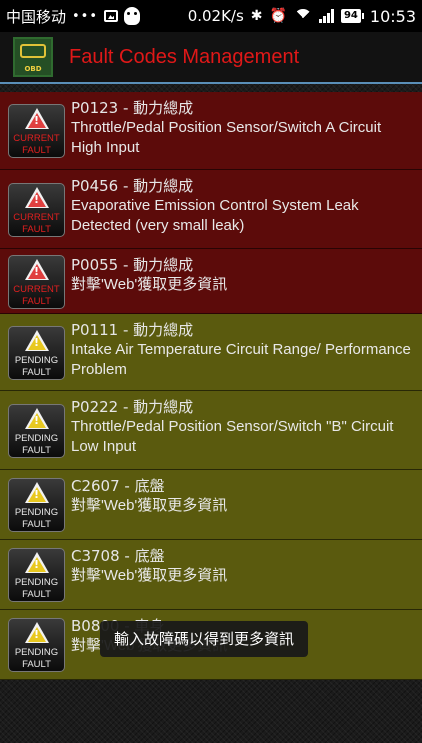 Image resolution: width=422 pixels, height=743 pixels. What do you see at coordinates (215, 16) in the screenshot?
I see `network-speed: 0.02K/s` at bounding box center [215, 16].